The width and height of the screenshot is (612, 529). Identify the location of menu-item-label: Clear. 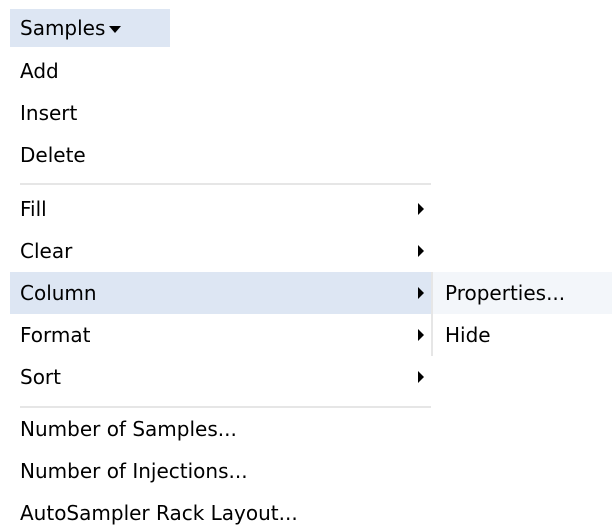
(46, 251).